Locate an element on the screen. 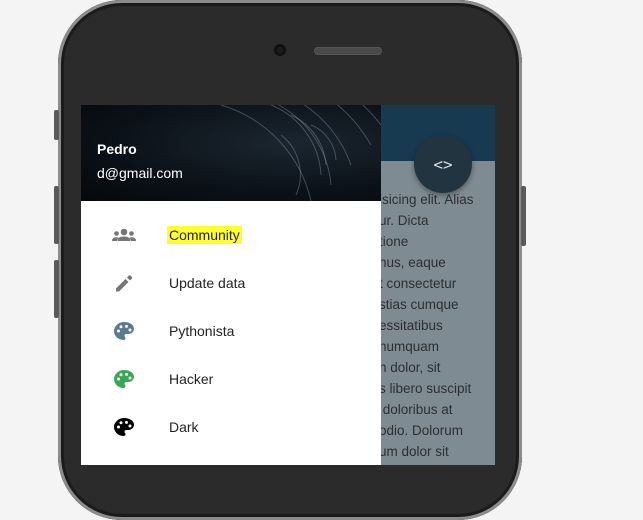  menu-item-update-data: Update data is located at coordinates (231, 283).